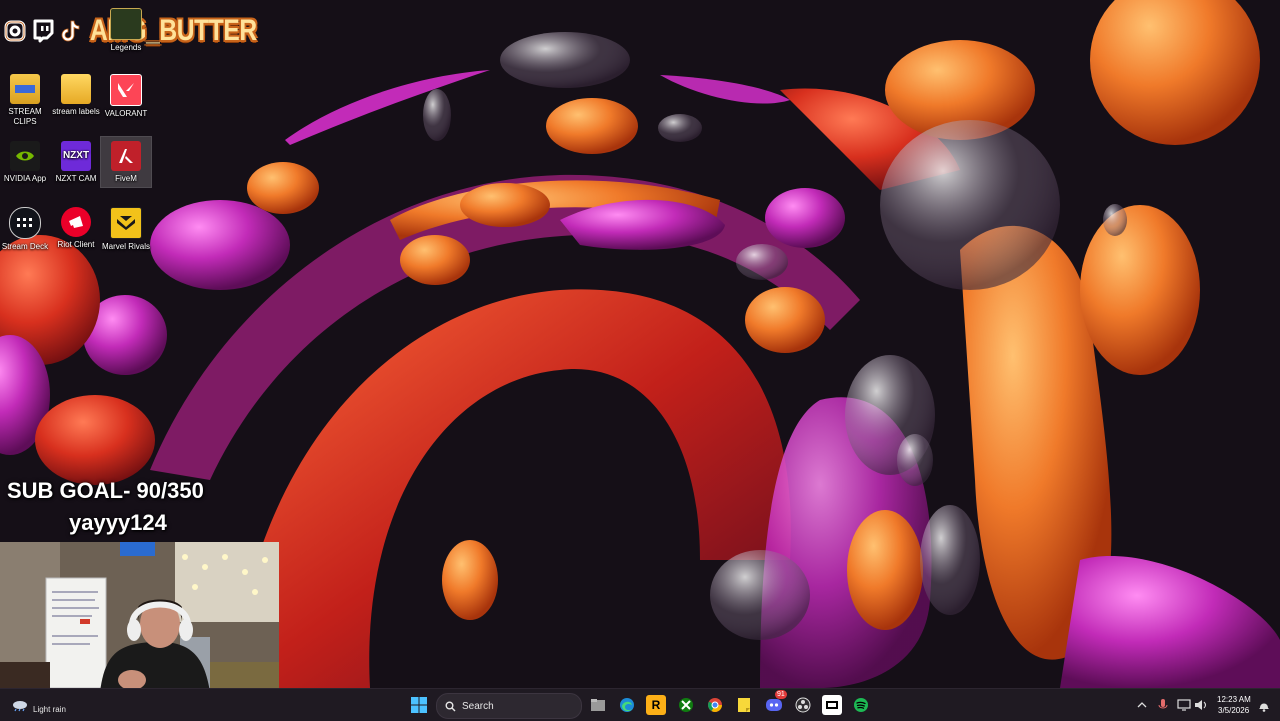  What do you see at coordinates (76, 222) in the screenshot?
I see `riot-client-icon` at bounding box center [76, 222].